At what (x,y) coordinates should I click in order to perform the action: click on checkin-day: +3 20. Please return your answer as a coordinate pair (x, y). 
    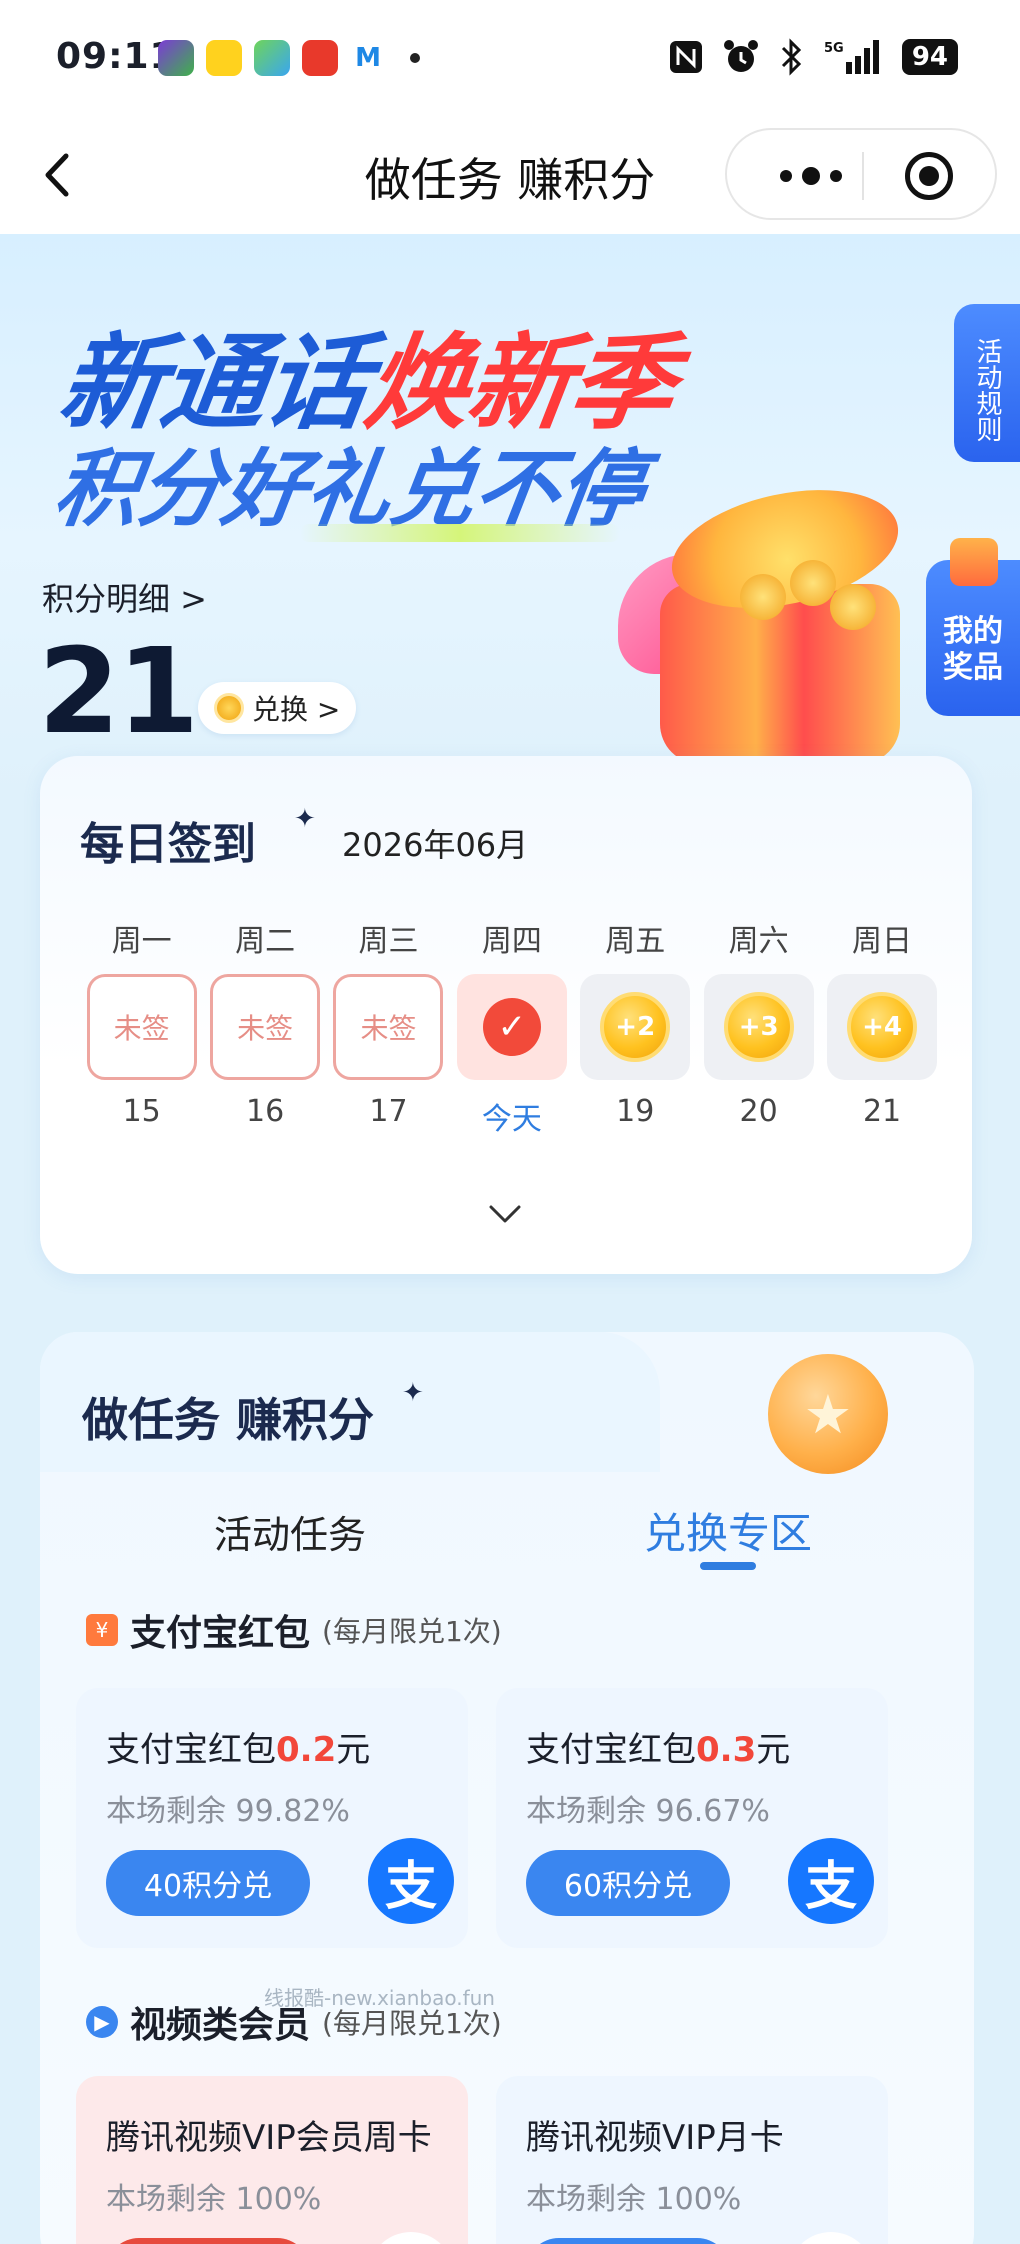
    Looking at the image, I should click on (758, 1056).